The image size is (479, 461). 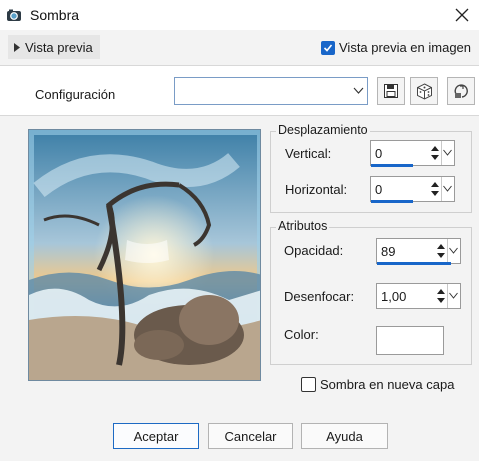 I want to click on config-bar: Configuración, so click(x=239, y=91).